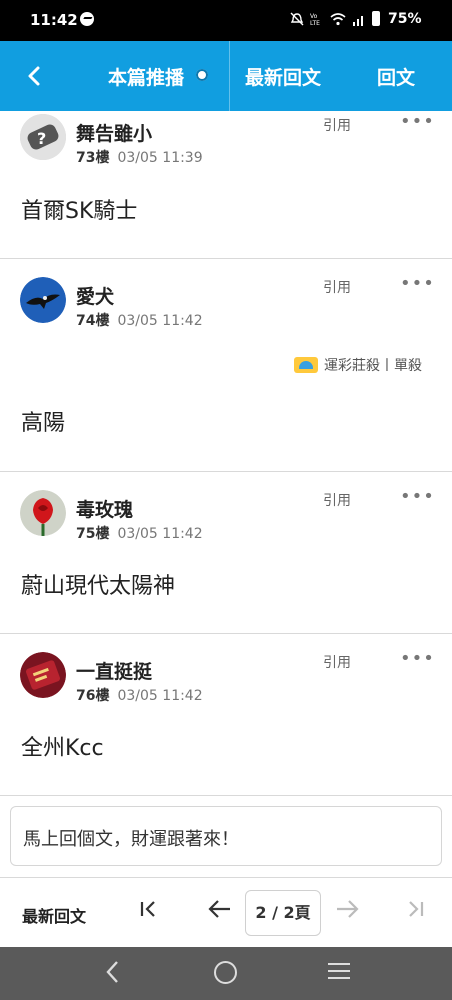  I want to click on post-time: 03/05 11:39, so click(160, 158).